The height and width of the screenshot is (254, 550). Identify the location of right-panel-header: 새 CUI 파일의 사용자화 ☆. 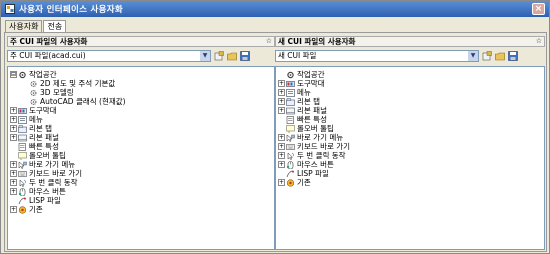
(410, 41).